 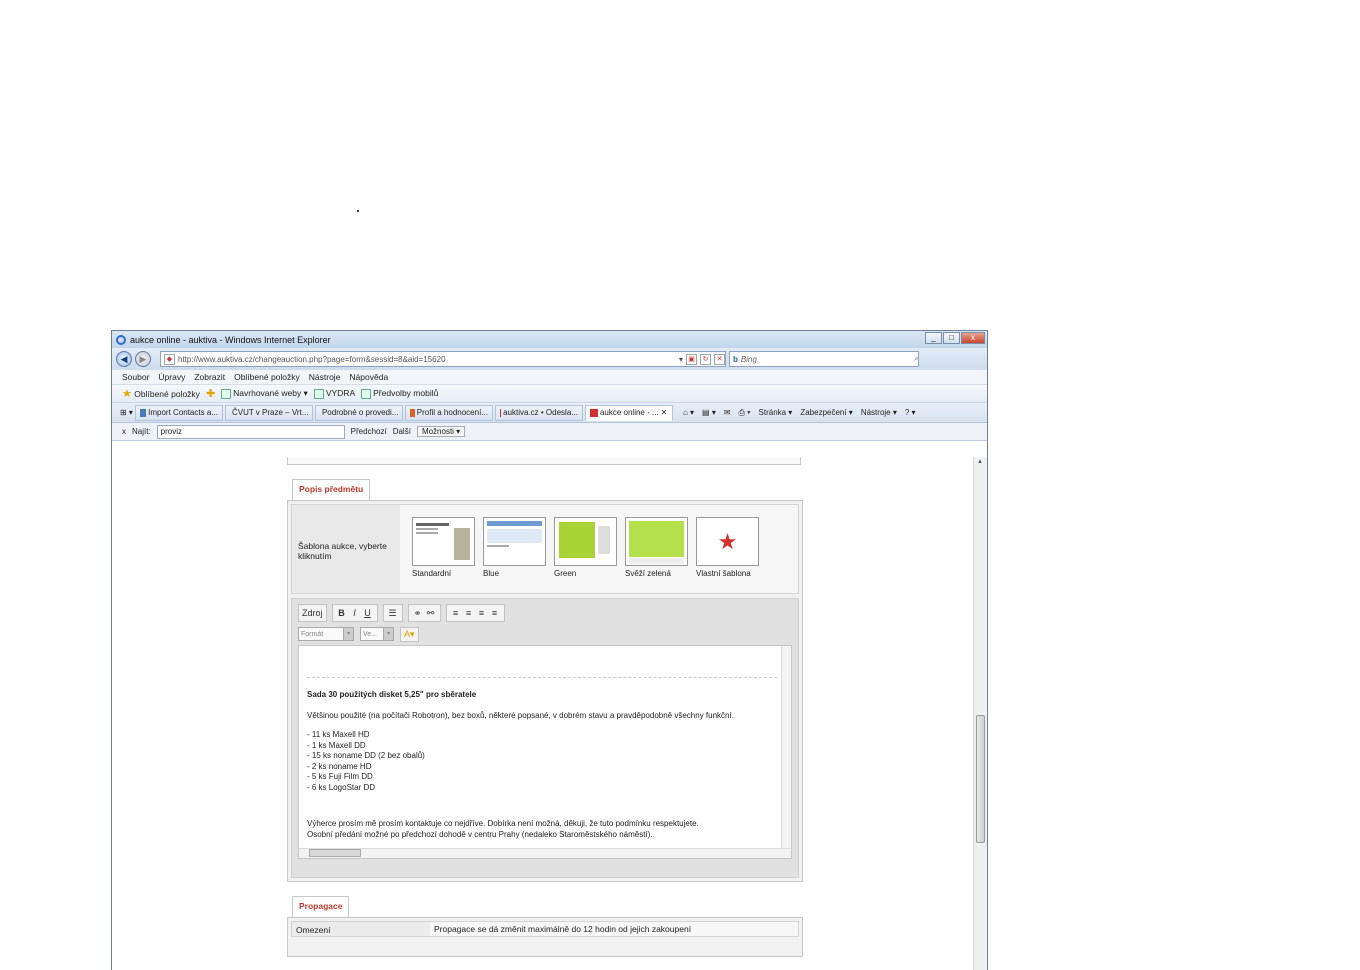 I want to click on safety-menu: Zabezpečení ▾, so click(x=826, y=412).